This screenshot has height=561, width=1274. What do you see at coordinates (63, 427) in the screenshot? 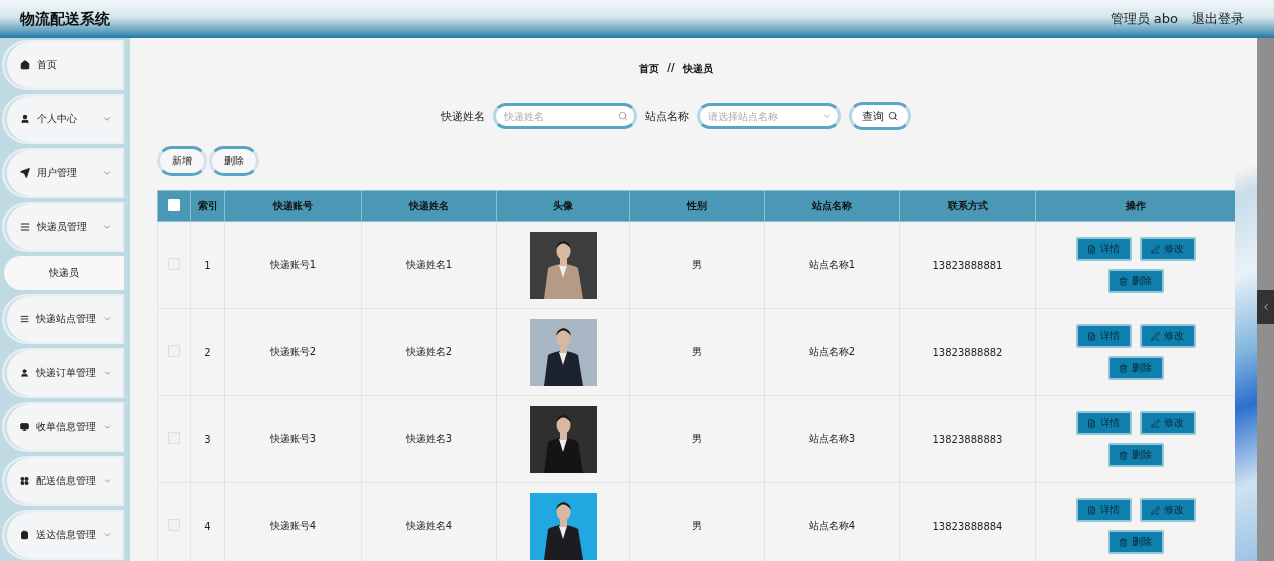
I see `sidebar-item: 收单信息管理` at bounding box center [63, 427].